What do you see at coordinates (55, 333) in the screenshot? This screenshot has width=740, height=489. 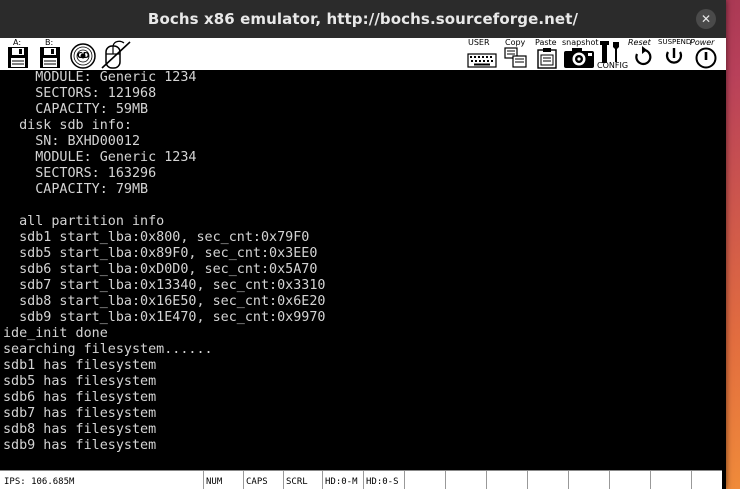 I see `console-line: ide_init done` at bounding box center [55, 333].